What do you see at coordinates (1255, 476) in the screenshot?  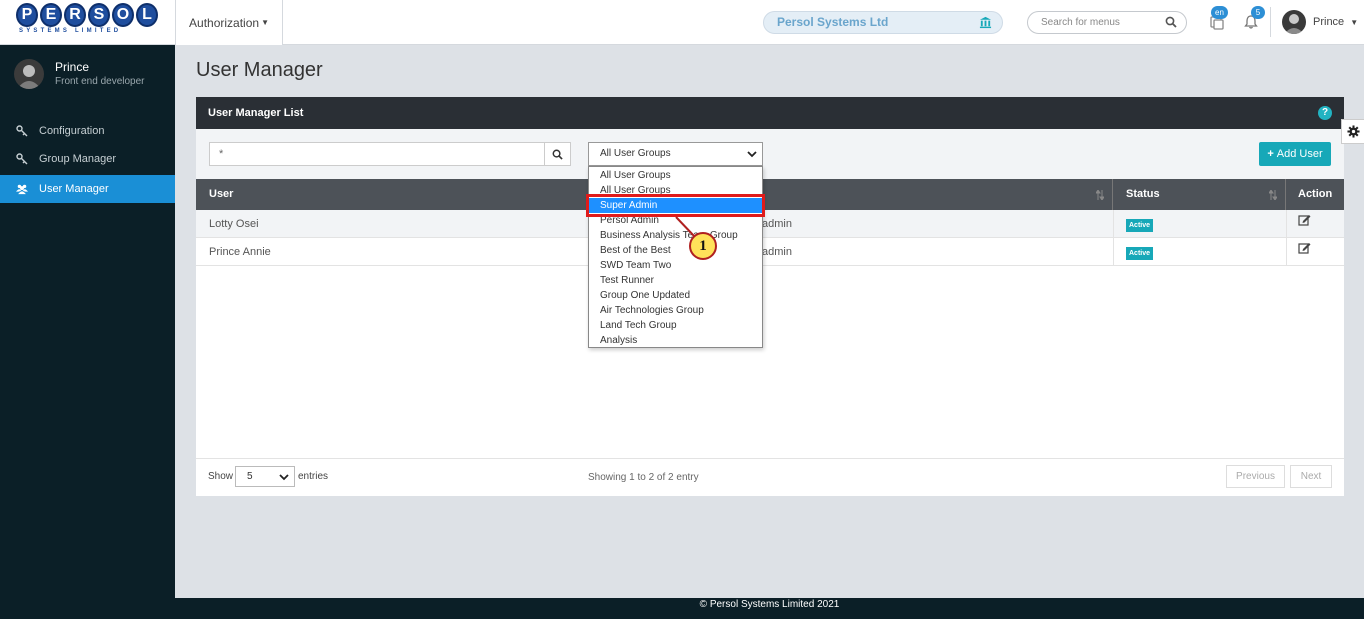 I see `previous-page-button: Previous` at bounding box center [1255, 476].